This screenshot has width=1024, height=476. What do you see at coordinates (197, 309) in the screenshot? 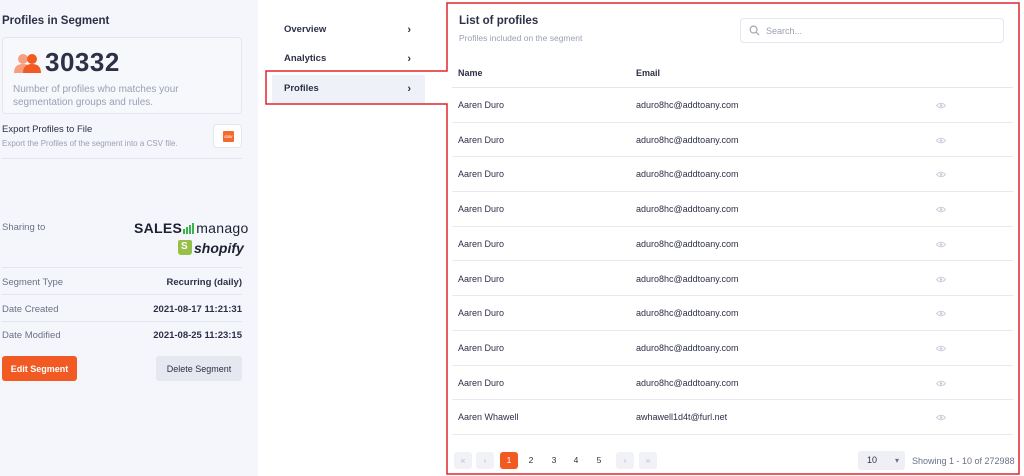
I see `date-created-value: 2021-08-17 11:21:31` at bounding box center [197, 309].